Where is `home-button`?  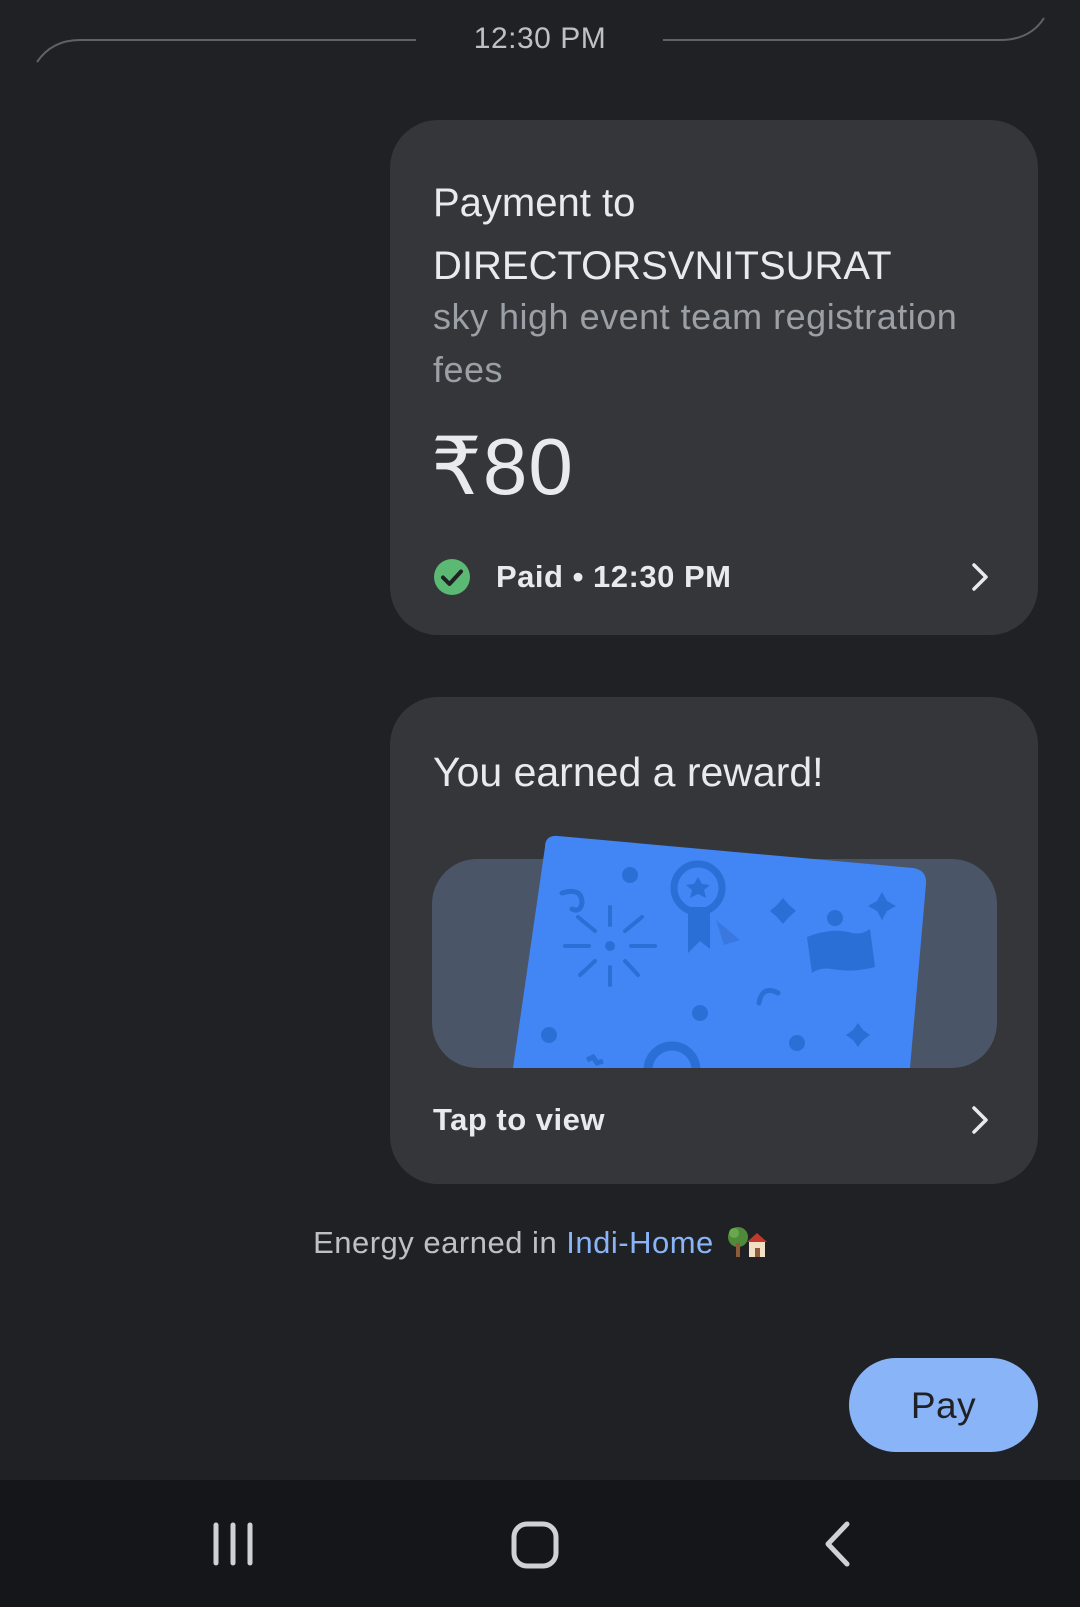
home-button is located at coordinates (535, 1543).